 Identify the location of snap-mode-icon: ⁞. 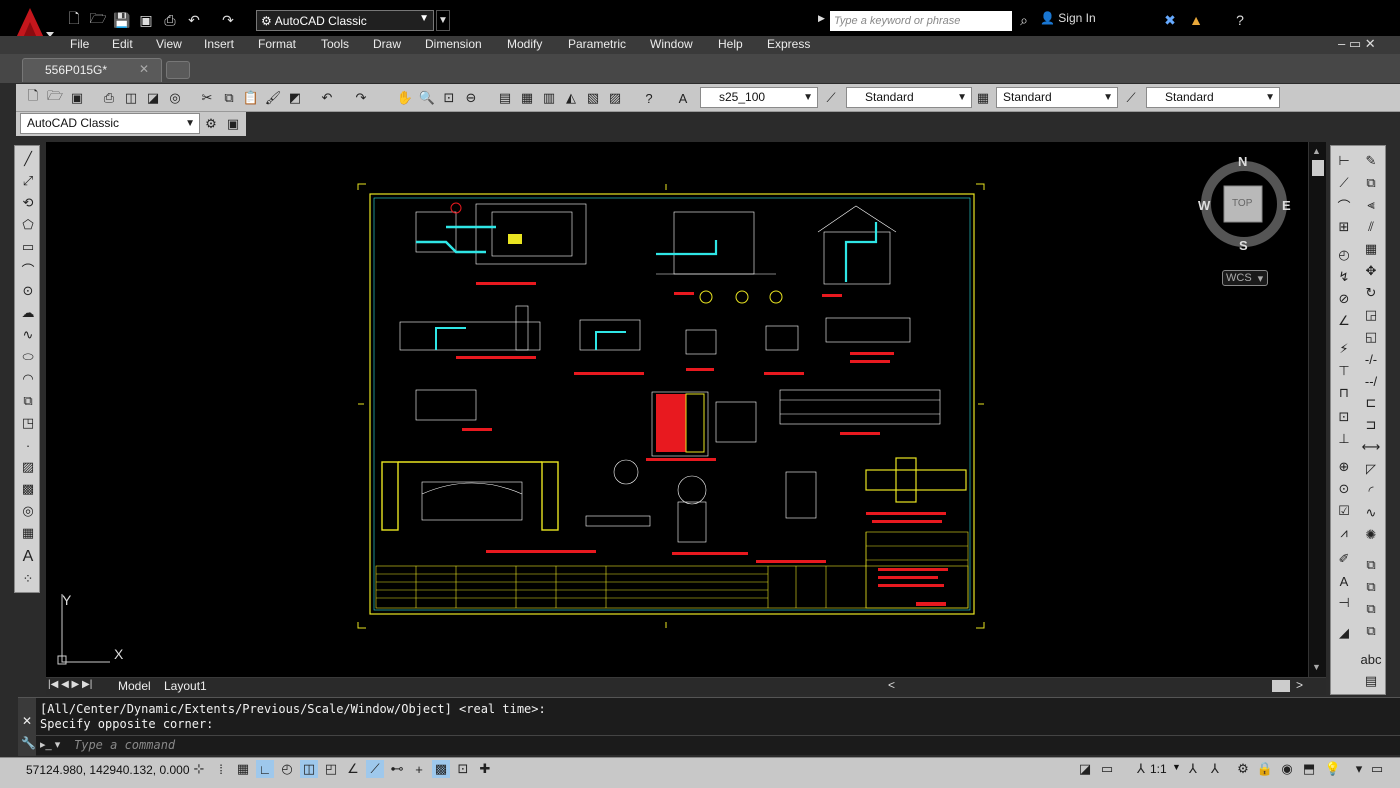
(221, 769).